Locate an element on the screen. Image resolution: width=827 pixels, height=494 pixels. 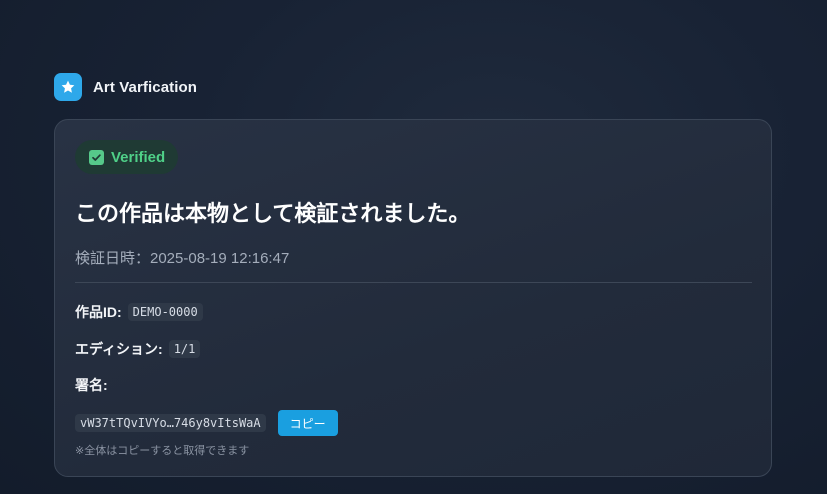
work-id-row: 作品ID: DEMO-0000 is located at coordinates (139, 312).